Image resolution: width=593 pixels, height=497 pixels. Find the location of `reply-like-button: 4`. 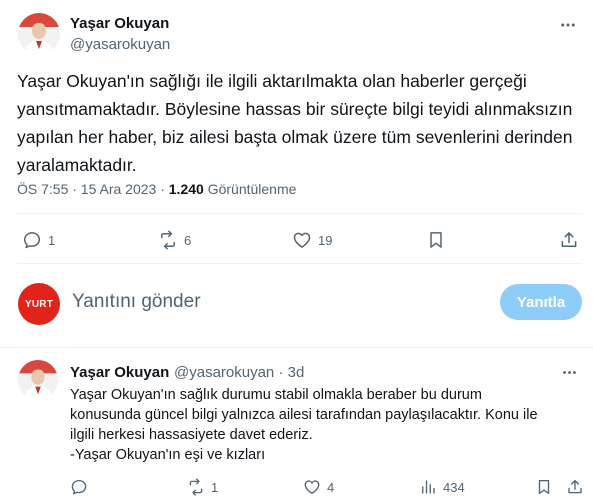

reply-like-button: 4 is located at coordinates (318, 487).